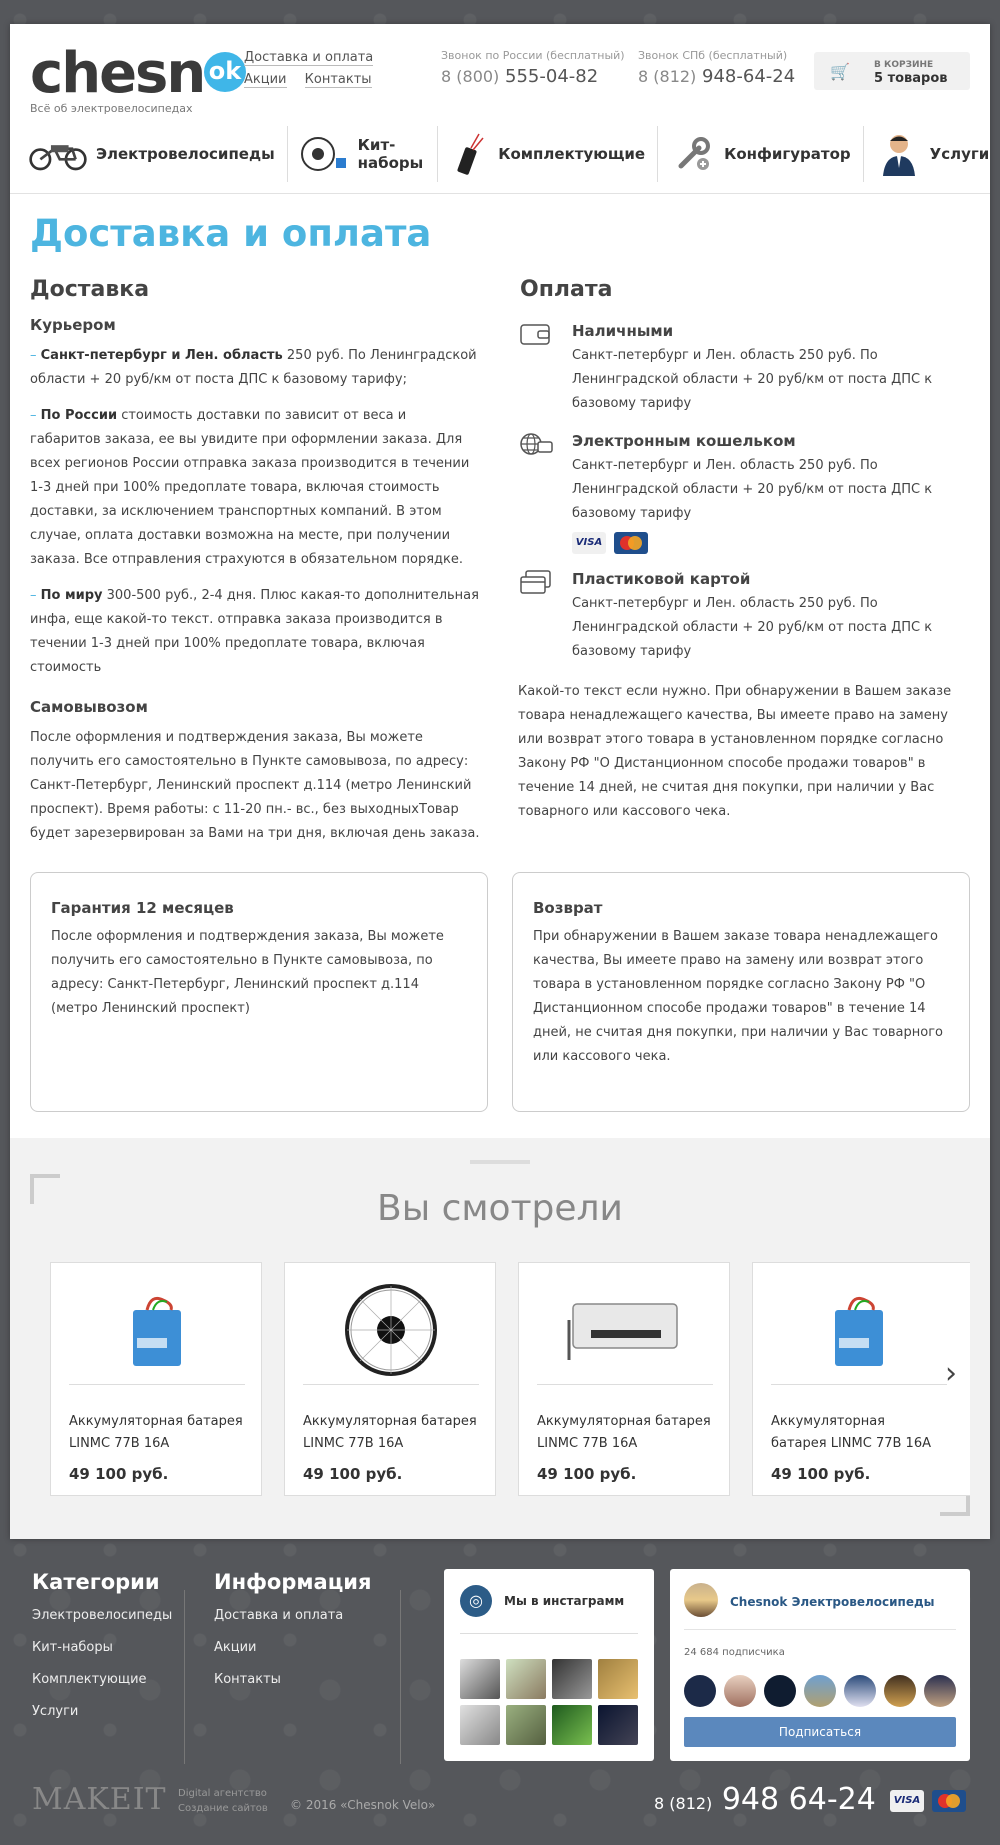 The height and width of the screenshot is (1845, 1000). I want to click on nav-item-parts: Комплектующие, so click(554, 154).